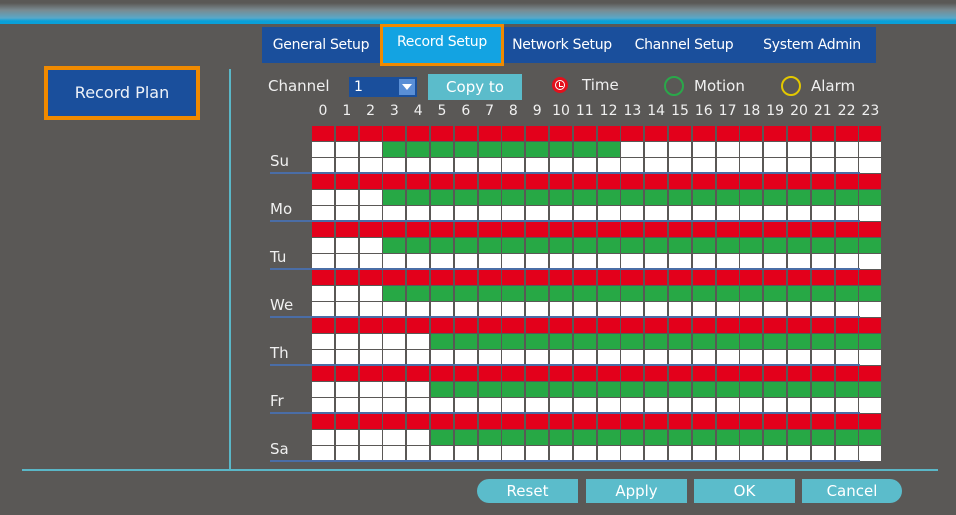 The image size is (956, 515). I want to click on legend-alarm: Alarm, so click(818, 86).